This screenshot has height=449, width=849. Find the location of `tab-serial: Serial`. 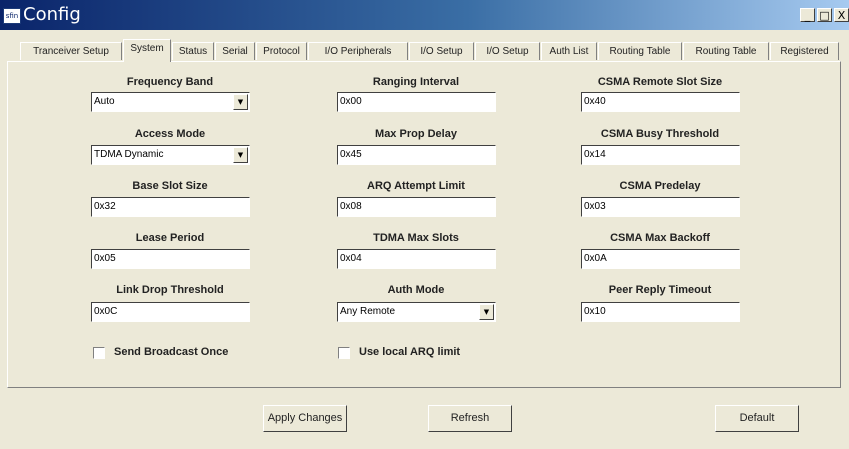

tab-serial: Serial is located at coordinates (235, 51).